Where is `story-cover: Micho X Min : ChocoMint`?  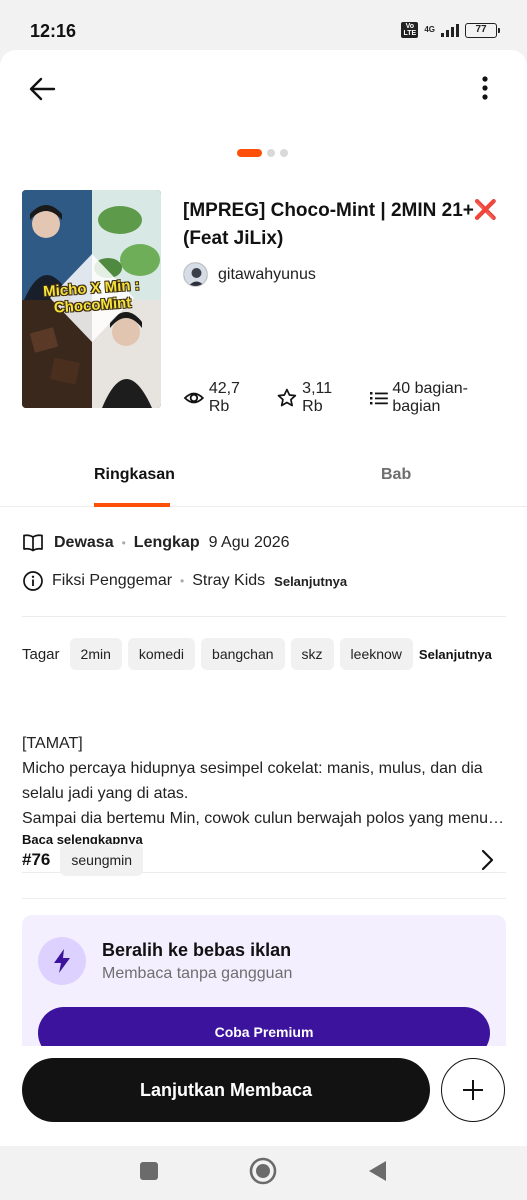
story-cover: Micho X Min : ChocoMint is located at coordinates (91, 299).